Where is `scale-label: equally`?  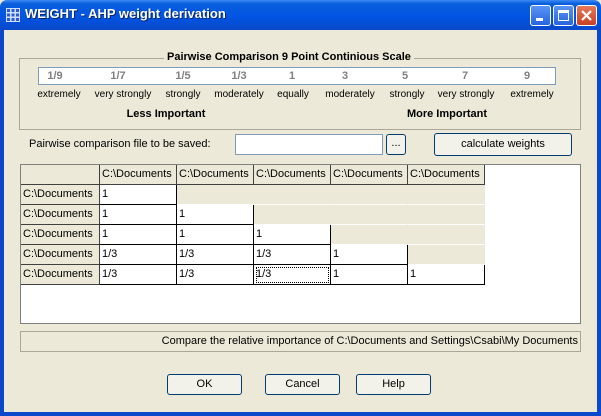
scale-label: equally is located at coordinates (293, 94).